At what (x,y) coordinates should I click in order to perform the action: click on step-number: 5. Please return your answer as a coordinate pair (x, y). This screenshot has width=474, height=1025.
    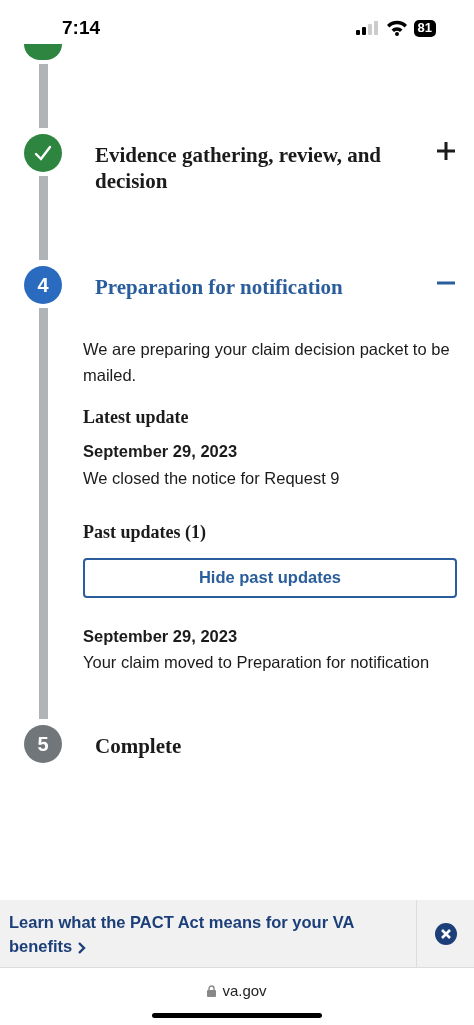
    Looking at the image, I should click on (43, 744).